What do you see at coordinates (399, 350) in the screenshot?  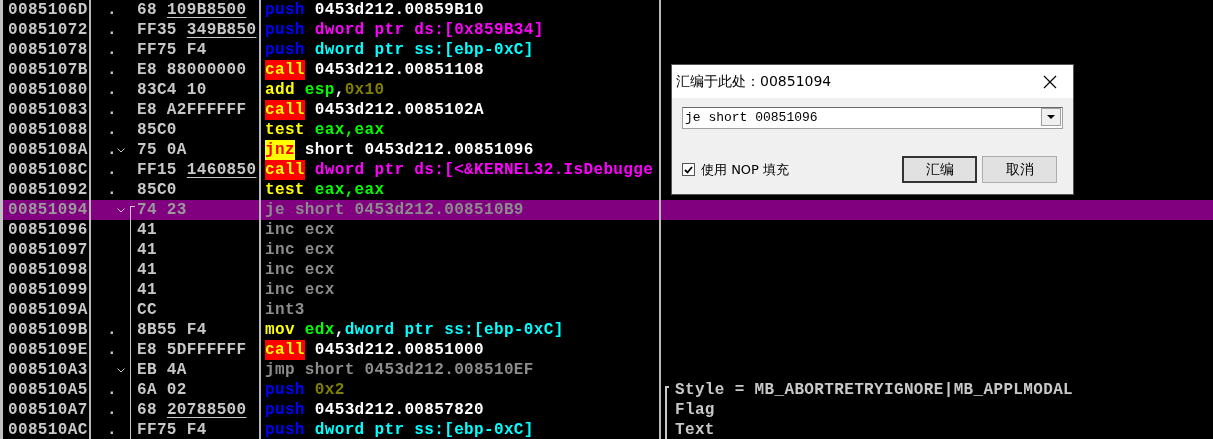 I see `operand-text: 0453d212.00851000` at bounding box center [399, 350].